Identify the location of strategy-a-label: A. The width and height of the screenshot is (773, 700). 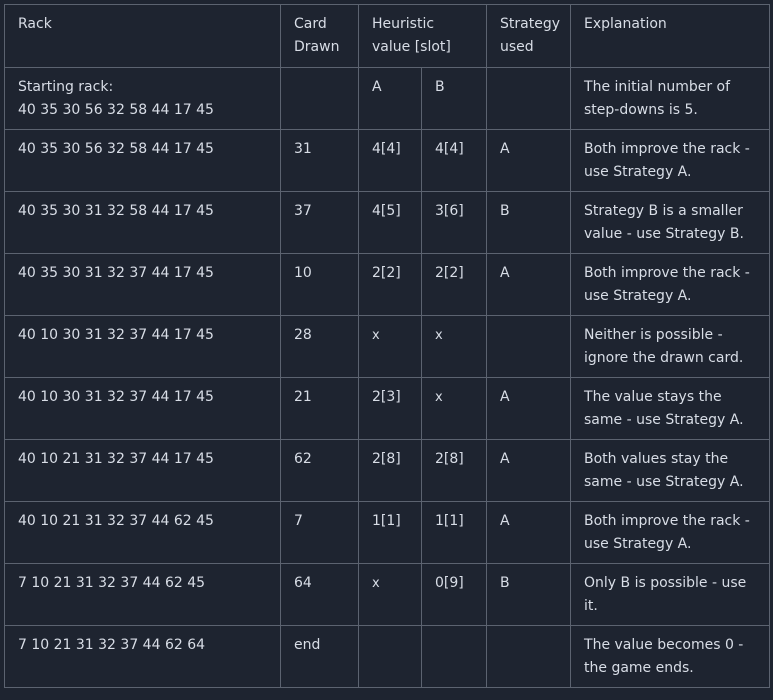
(390, 98).